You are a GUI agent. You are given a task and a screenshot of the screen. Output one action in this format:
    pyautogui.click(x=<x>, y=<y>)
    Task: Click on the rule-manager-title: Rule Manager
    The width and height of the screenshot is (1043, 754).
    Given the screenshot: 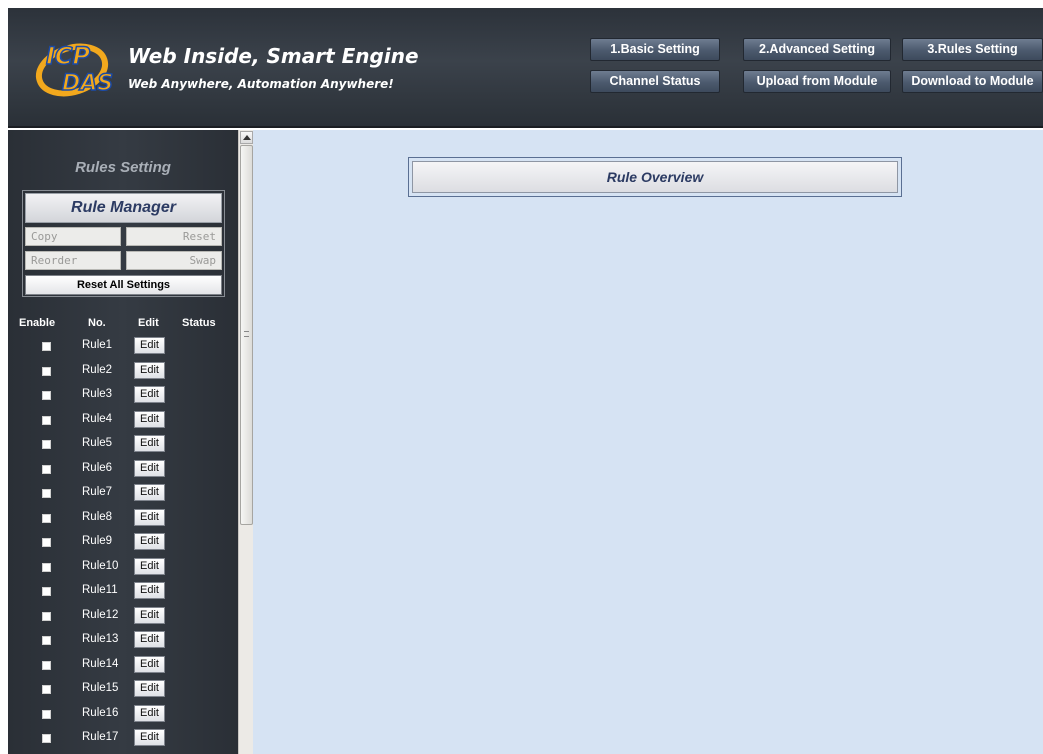 What is the action you would take?
    pyautogui.click(x=123, y=208)
    